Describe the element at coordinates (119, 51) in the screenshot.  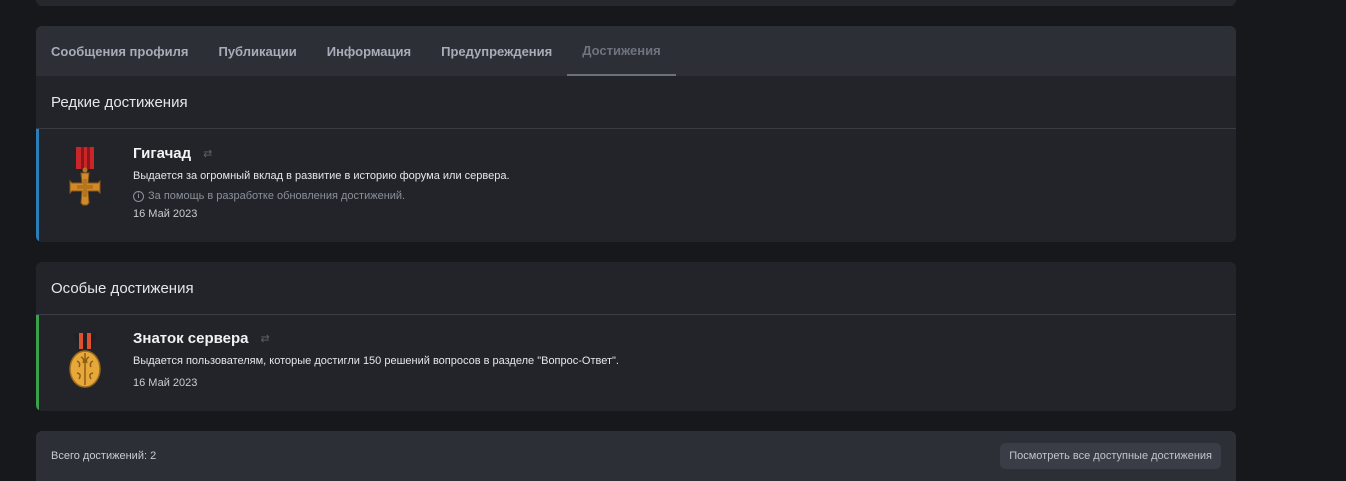
I see `tab-profile-posts: Сообщения профиля` at that location.